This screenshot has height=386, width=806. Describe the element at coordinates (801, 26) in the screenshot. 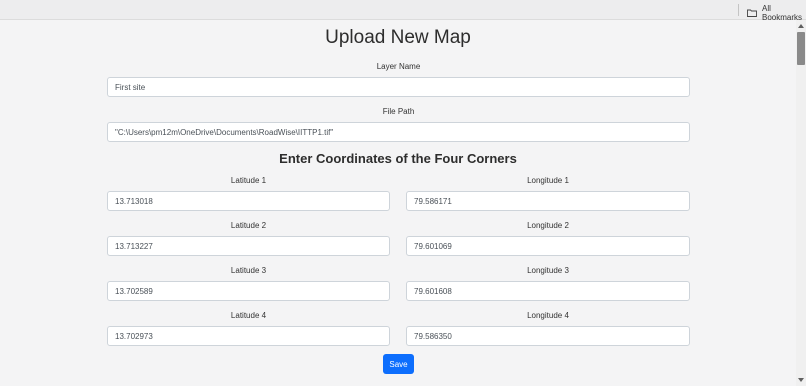

I see `scroll-up-arrow-icon` at that location.